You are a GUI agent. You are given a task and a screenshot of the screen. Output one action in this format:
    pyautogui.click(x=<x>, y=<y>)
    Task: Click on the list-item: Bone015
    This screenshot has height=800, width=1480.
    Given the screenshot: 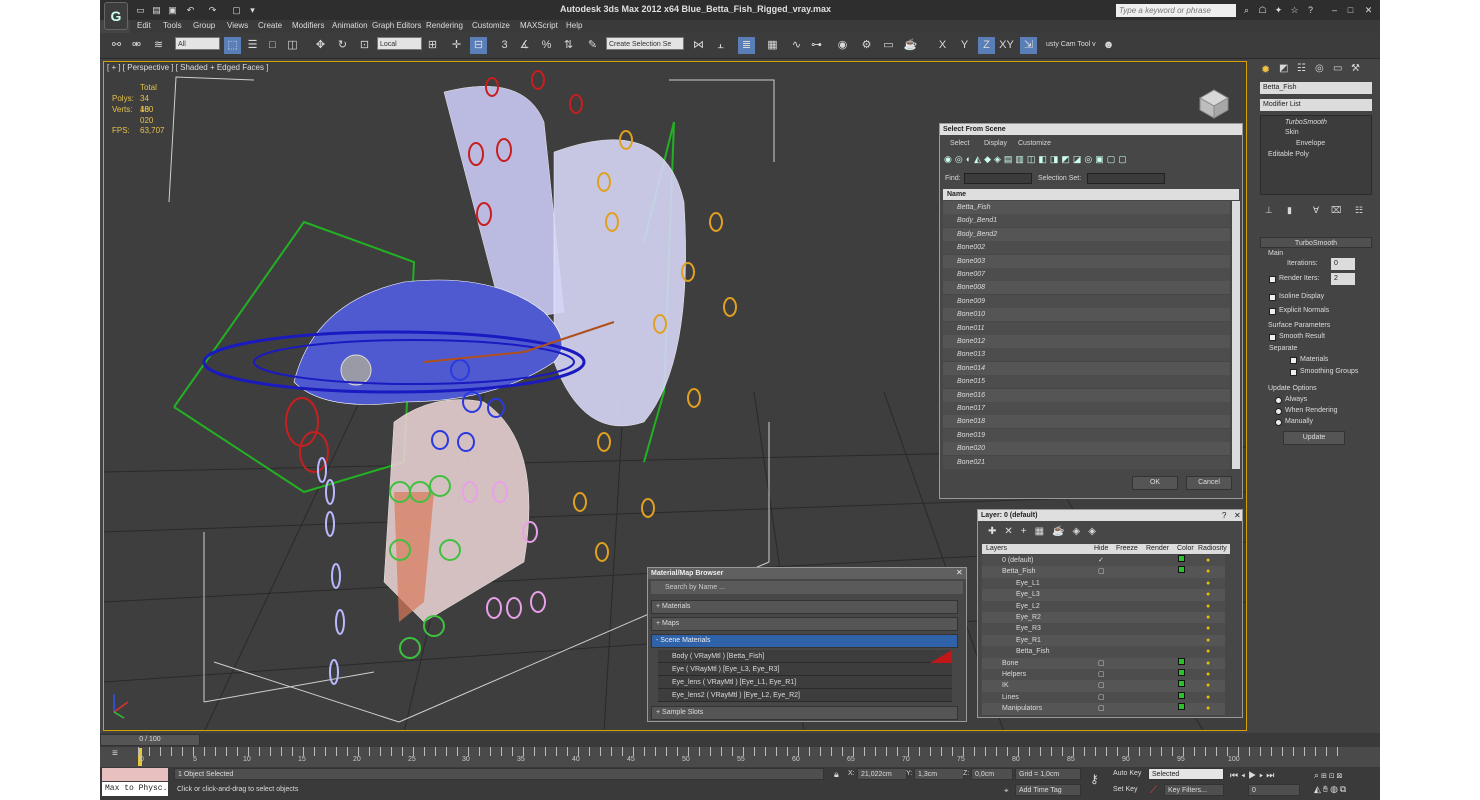 What is the action you would take?
    pyautogui.click(x=1086, y=382)
    